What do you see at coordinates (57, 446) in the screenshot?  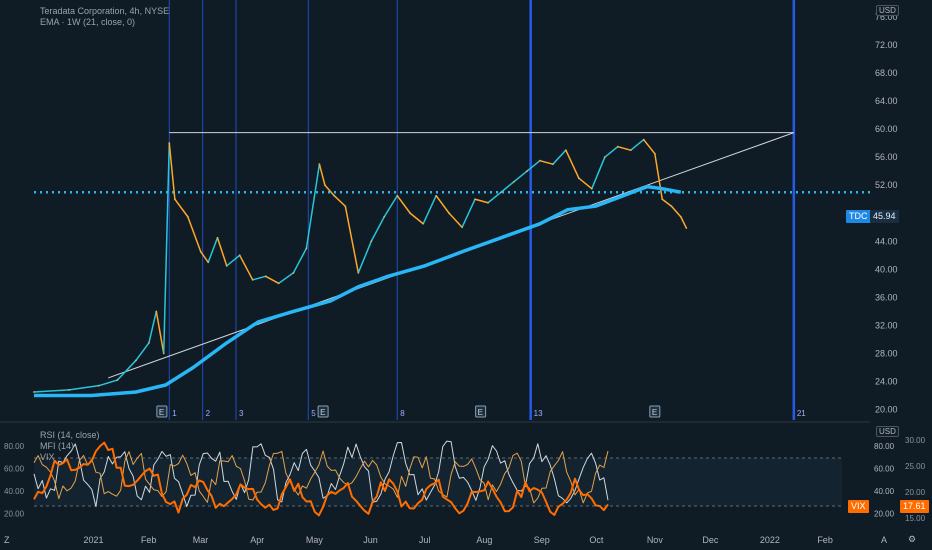 I see `mfi-legend: MFI (14)` at bounding box center [57, 446].